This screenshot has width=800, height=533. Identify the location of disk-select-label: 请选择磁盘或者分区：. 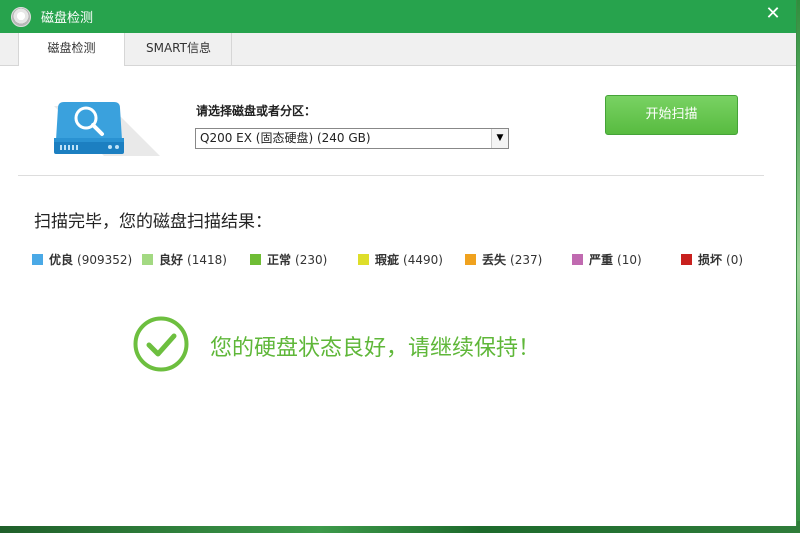
(256, 111).